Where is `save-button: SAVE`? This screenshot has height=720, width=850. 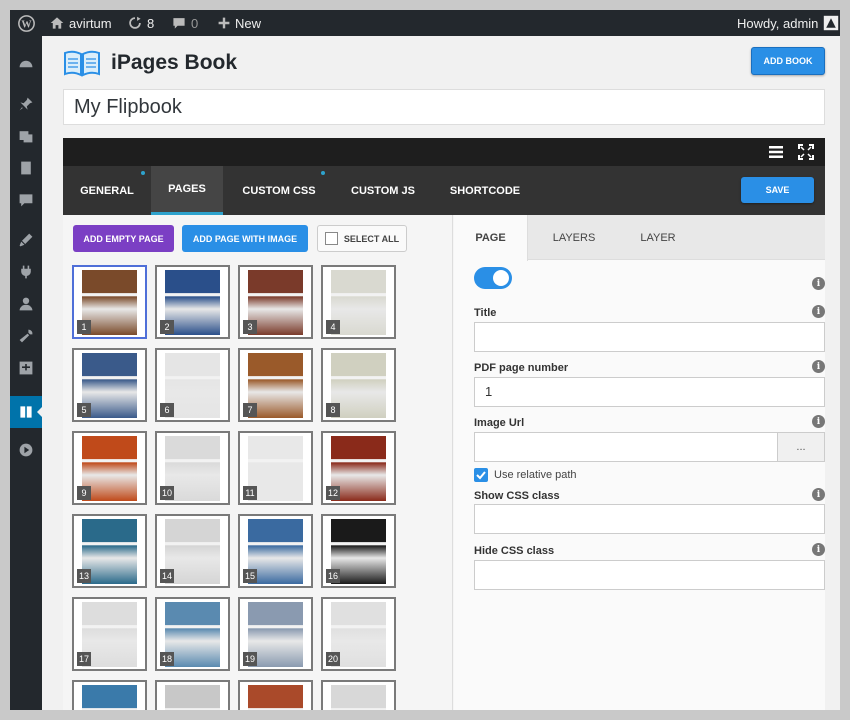
save-button: SAVE is located at coordinates (777, 190).